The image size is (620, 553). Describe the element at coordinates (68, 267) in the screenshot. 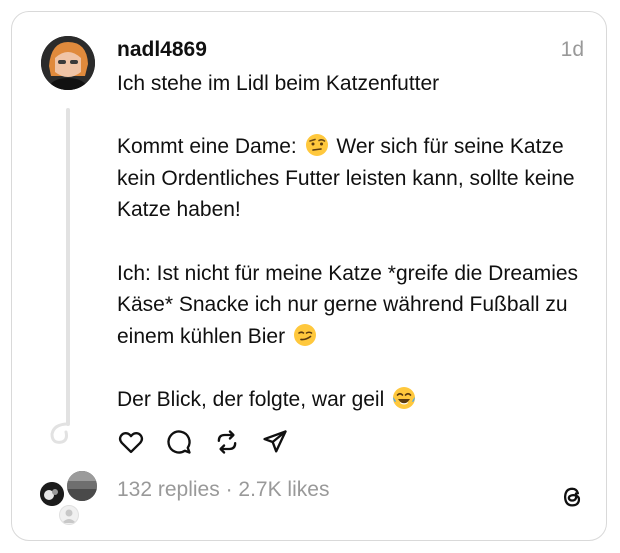

I see `thread-line` at that location.